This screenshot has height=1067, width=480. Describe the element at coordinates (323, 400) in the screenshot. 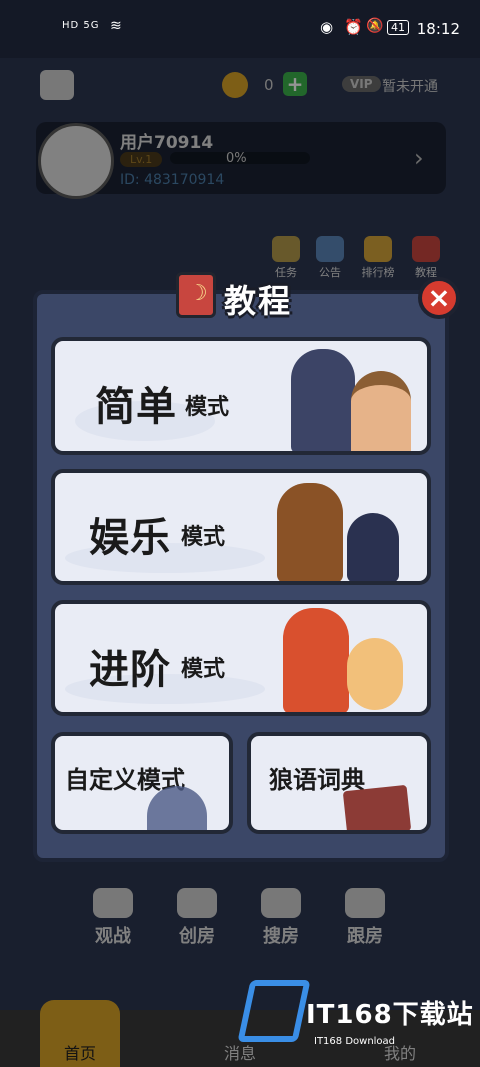

I see `werewolf-illustration` at that location.